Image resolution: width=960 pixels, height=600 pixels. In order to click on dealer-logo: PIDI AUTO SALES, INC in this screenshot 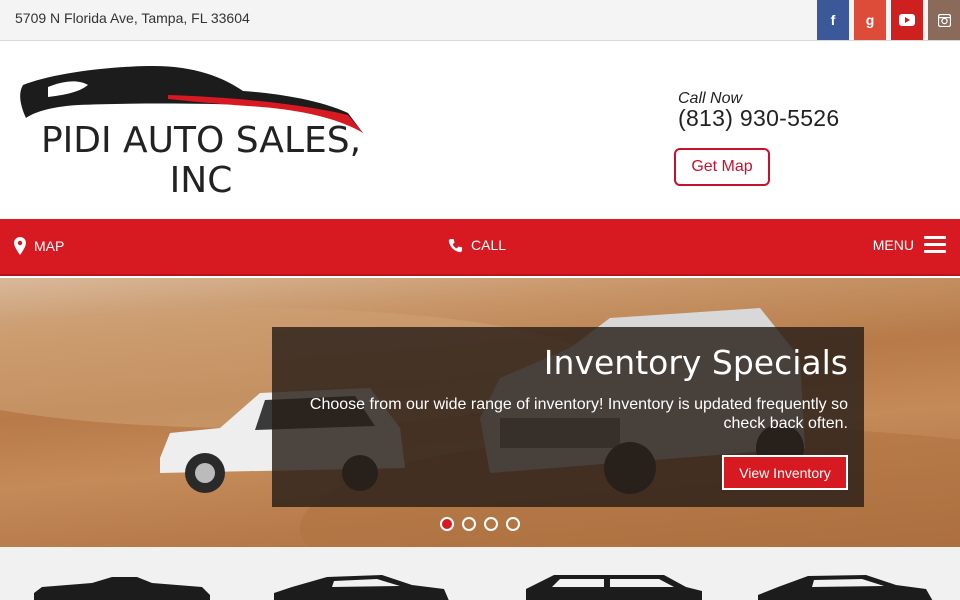, I will do `click(193, 133)`.